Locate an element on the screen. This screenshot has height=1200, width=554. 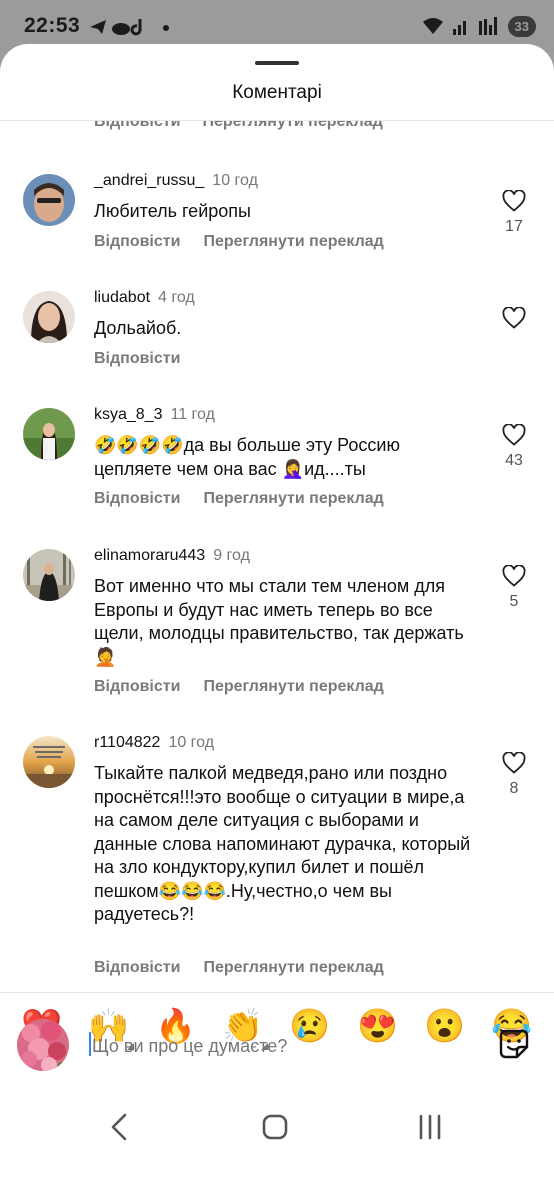
like-button: 8 is located at coordinates (514, 775).